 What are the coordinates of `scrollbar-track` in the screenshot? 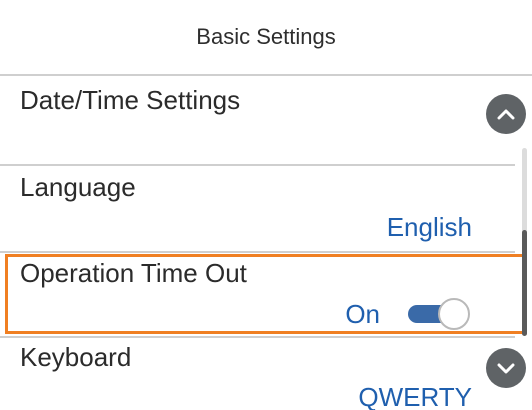 It's located at (524, 242).